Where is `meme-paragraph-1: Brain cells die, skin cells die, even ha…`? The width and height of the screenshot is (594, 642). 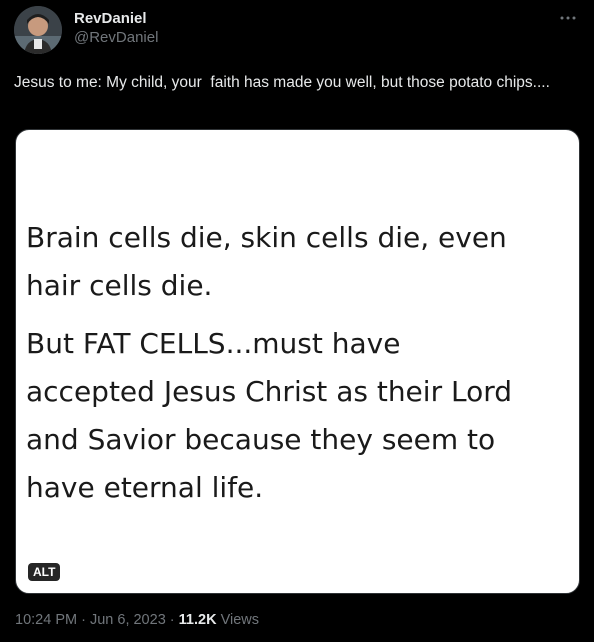
meme-paragraph-1: Brain cells die, skin cells die, even ha… is located at coordinates (266, 262).